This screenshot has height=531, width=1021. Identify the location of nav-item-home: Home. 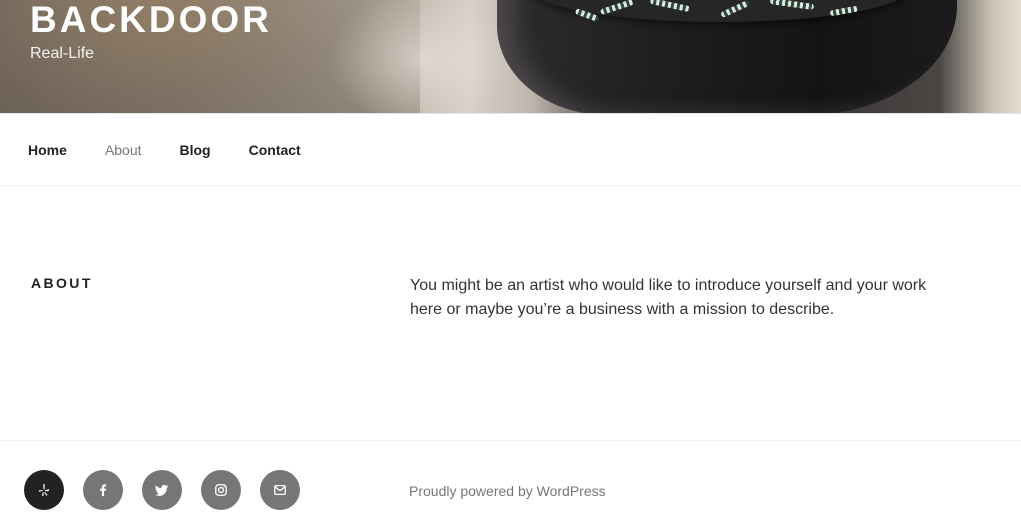
(47, 150).